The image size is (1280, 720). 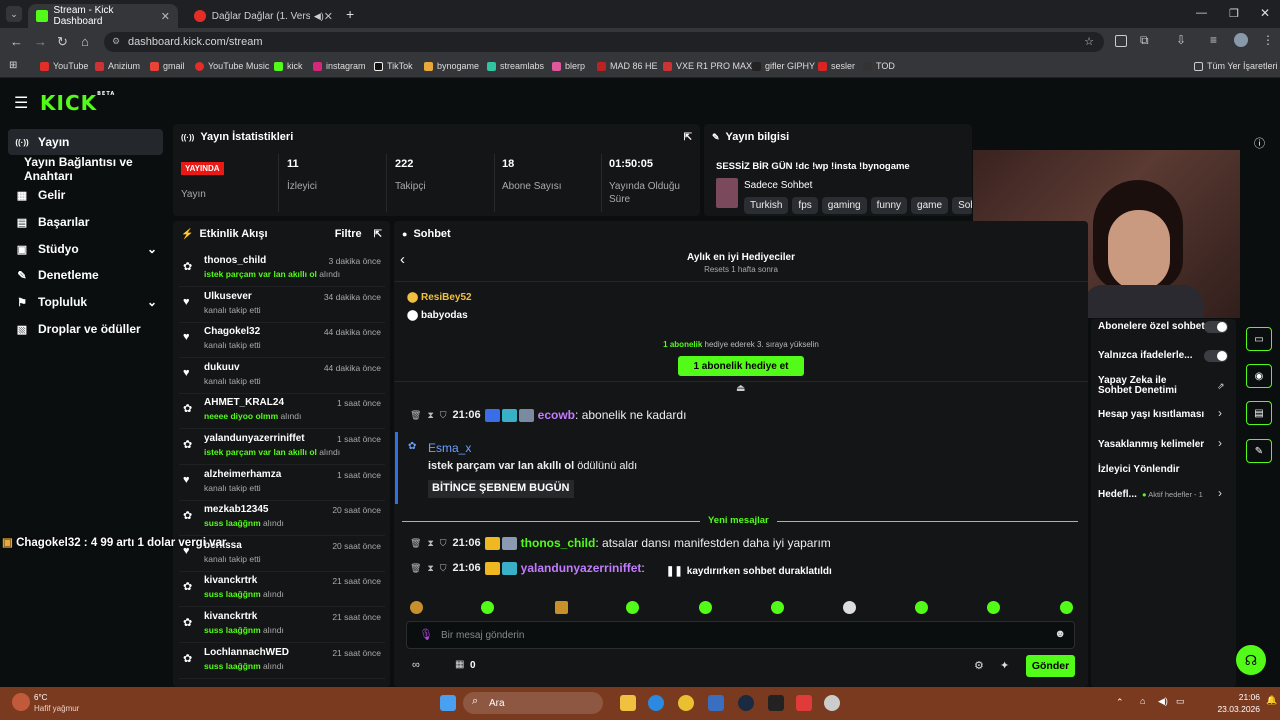 I want to click on address-bar: ⚙ dashboard.kick.com/stream ☆, so click(x=604, y=42).